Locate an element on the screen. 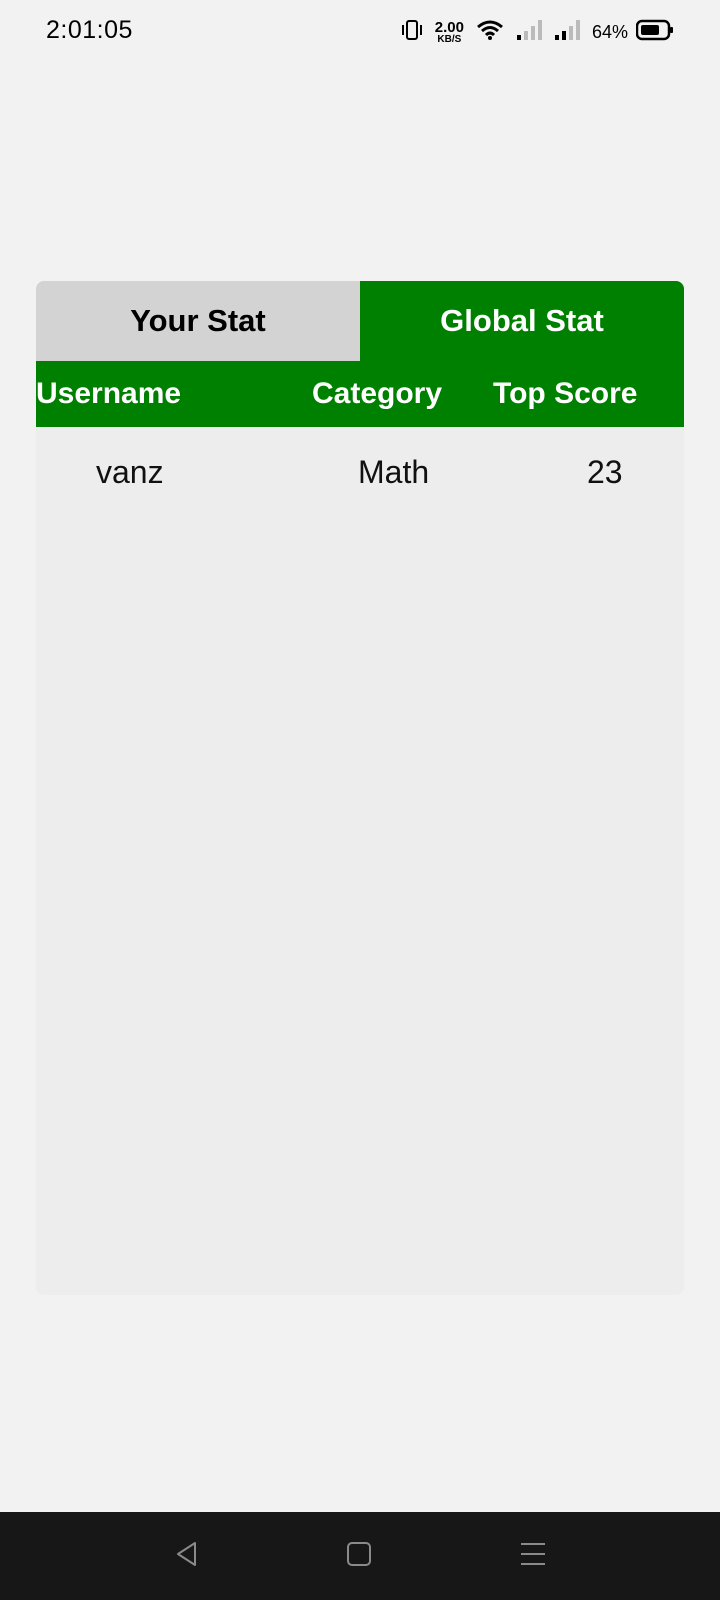 The image size is (720, 1600). table-body: vanz Math 23 is located at coordinates (360, 472).